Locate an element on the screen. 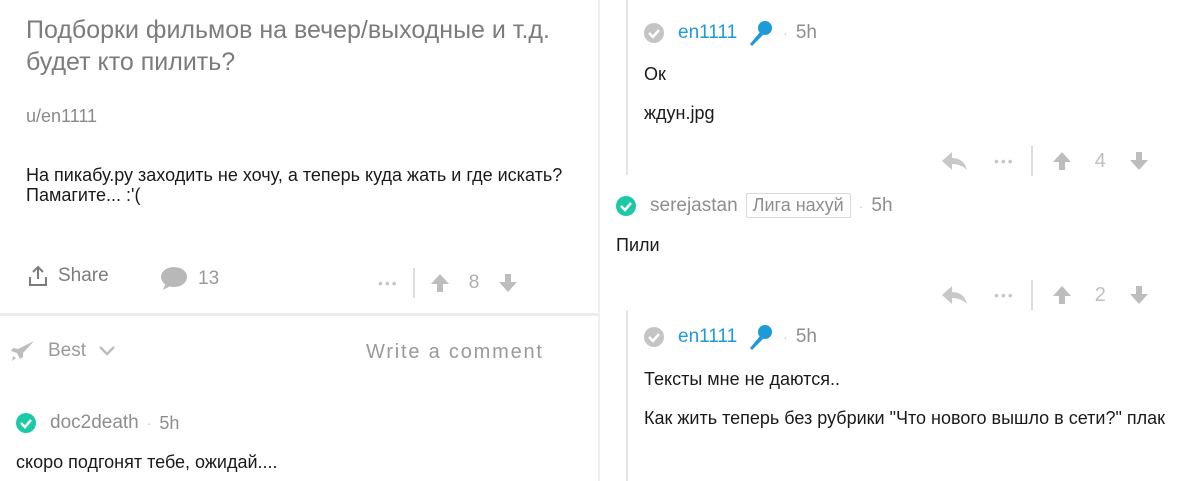 The image size is (1200, 481). chevron-down-icon is located at coordinates (107, 351).